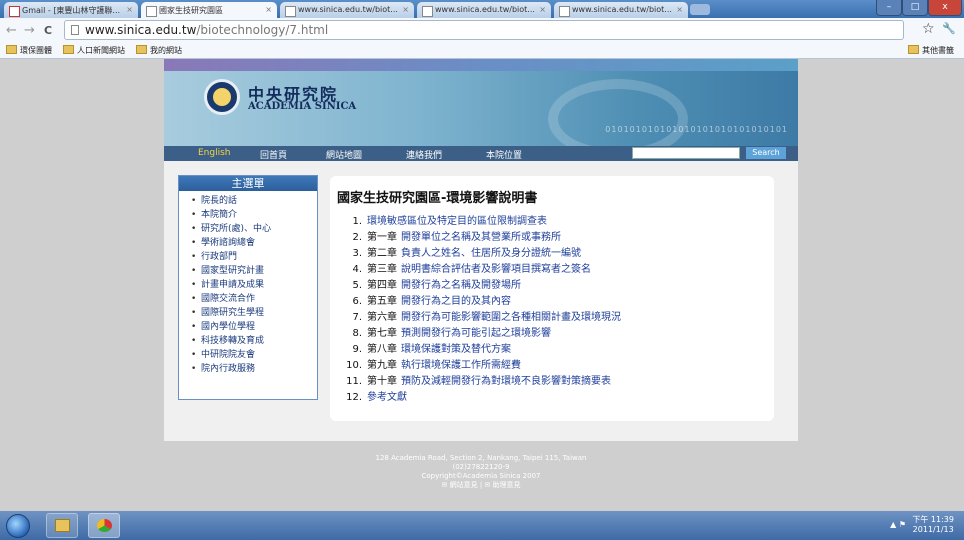 The height and width of the screenshot is (540, 964). I want to click on toc-link: 開發行為之目的及其內容, so click(456, 301).